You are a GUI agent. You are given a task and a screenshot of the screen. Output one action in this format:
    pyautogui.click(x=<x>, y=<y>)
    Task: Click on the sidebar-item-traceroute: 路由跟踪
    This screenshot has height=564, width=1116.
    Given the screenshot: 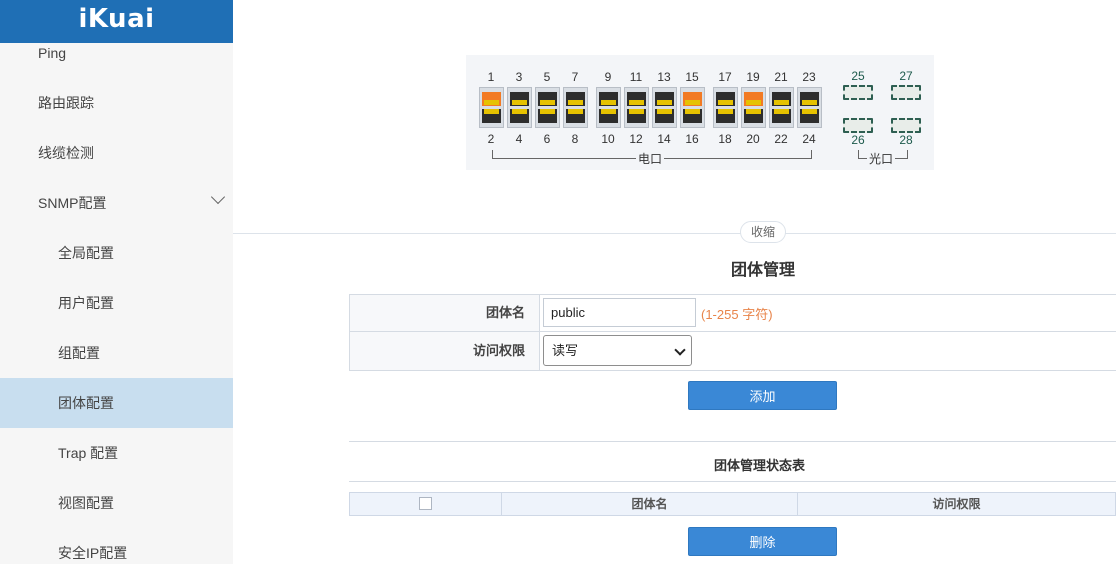 What is the action you would take?
    pyautogui.click(x=116, y=103)
    